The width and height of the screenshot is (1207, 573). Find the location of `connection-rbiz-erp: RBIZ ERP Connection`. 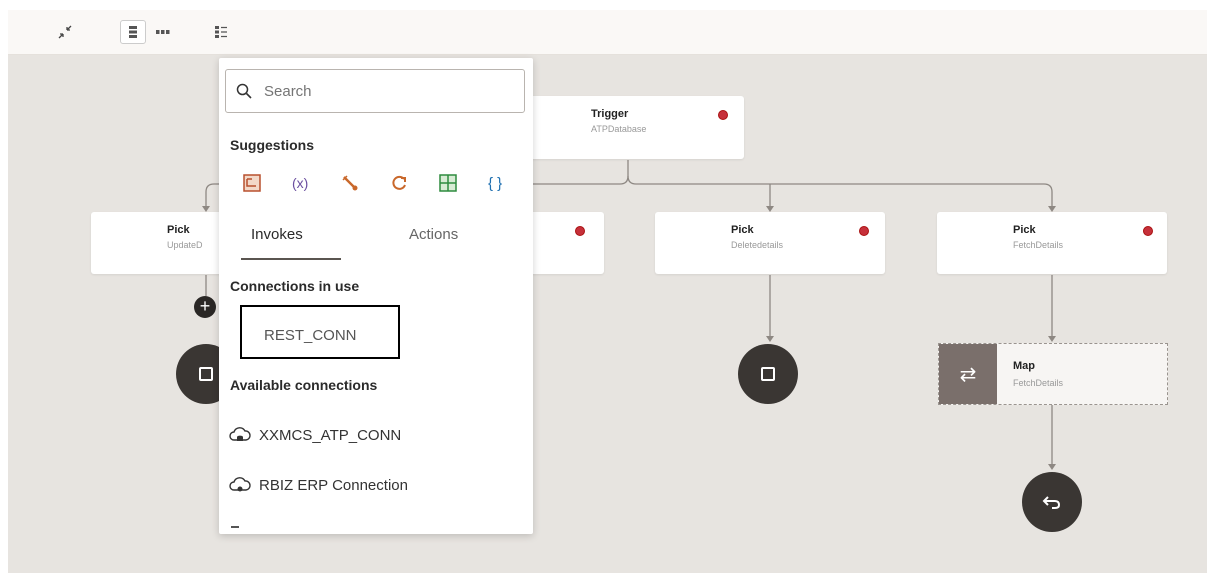

connection-rbiz-erp: RBIZ ERP Connection is located at coordinates (318, 485).